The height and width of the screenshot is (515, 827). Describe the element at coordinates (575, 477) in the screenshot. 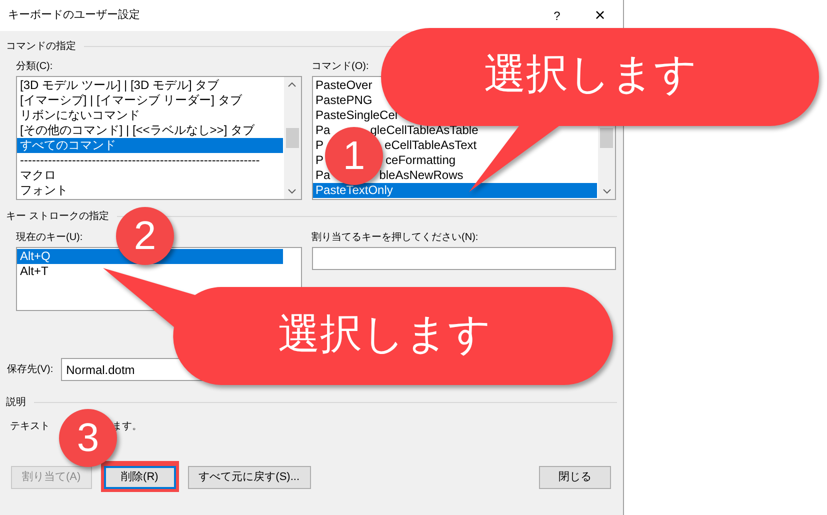

I see `dialog-button: 閉じる` at that location.